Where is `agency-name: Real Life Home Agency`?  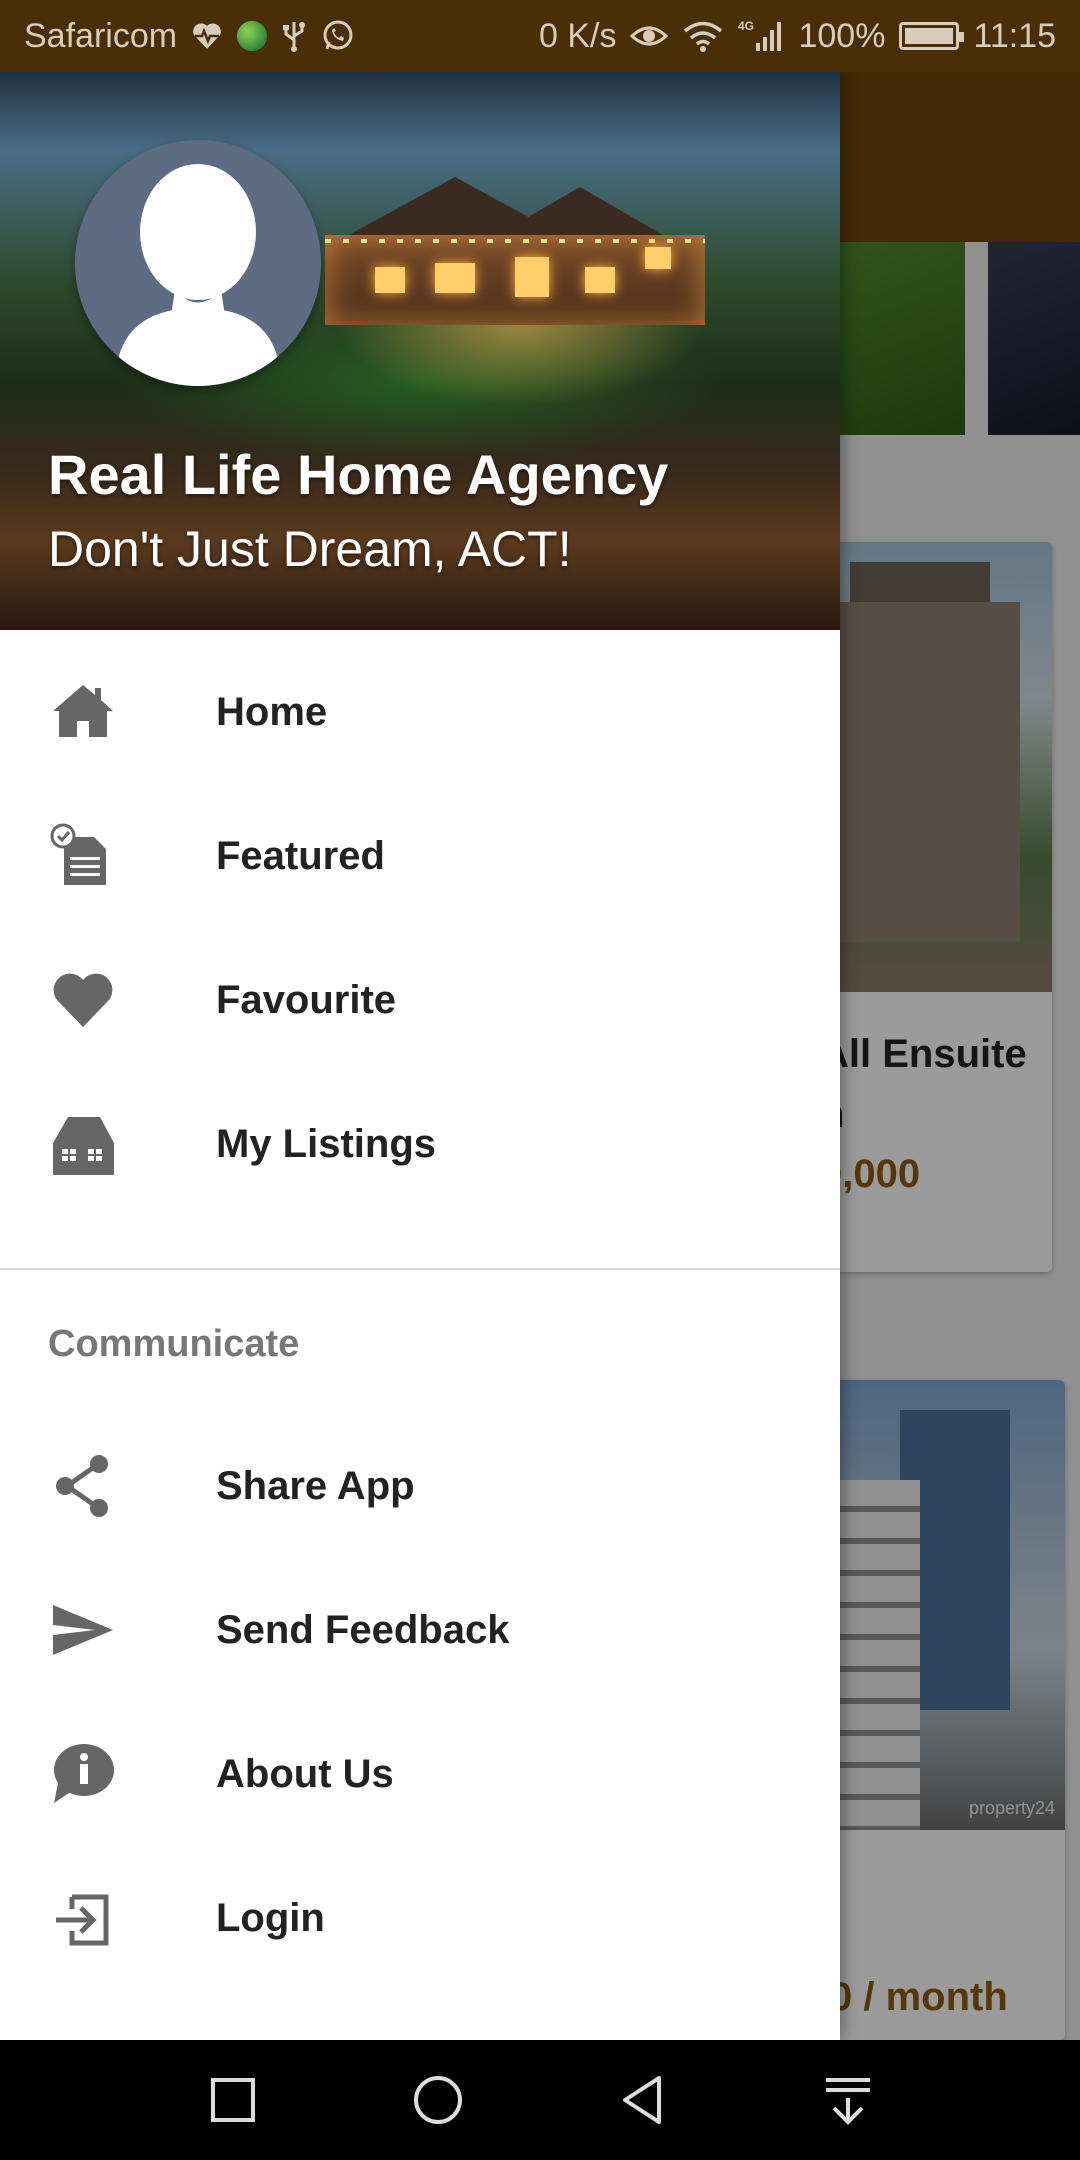
agency-name: Real Life Home Agency is located at coordinates (358, 474).